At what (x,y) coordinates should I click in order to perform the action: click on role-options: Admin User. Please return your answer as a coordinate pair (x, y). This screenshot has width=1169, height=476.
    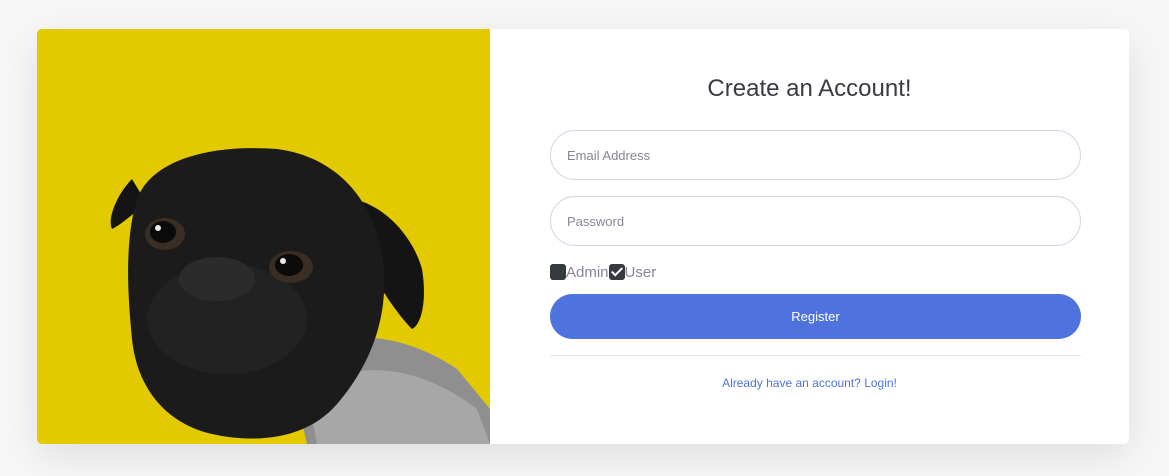
    Looking at the image, I should click on (603, 272).